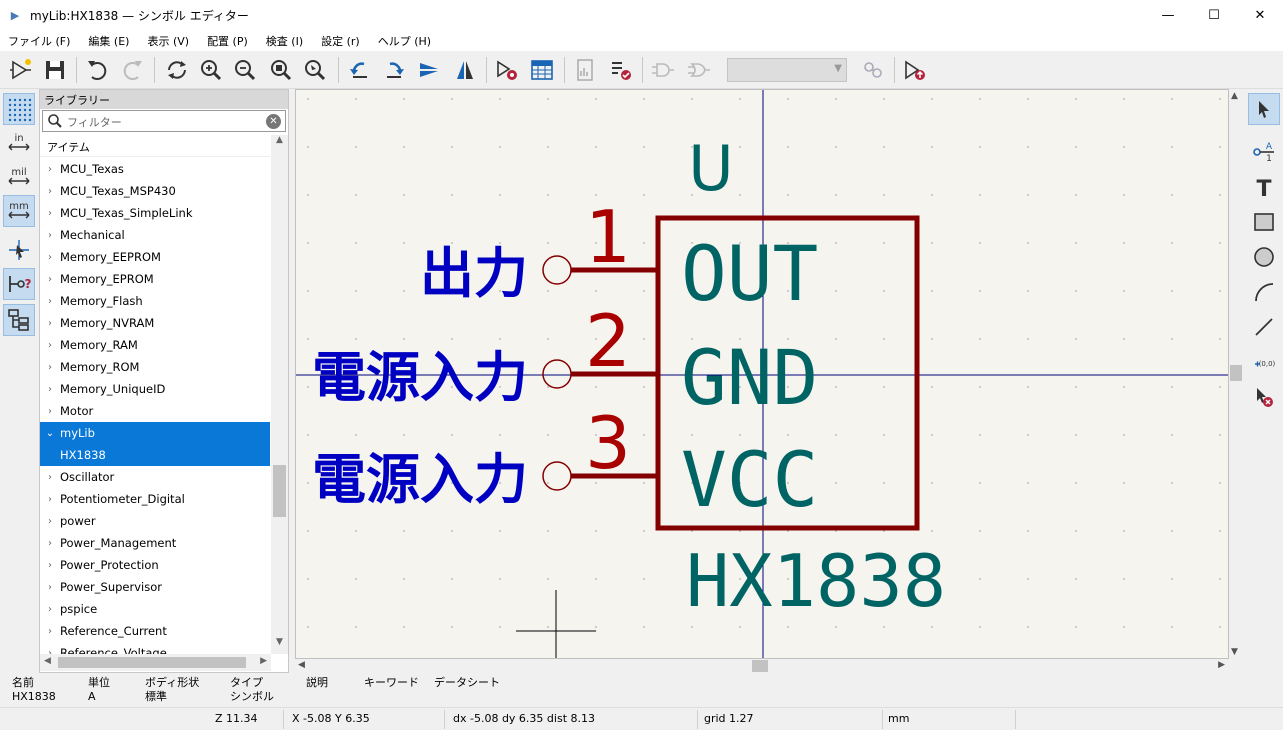 The width and height of the screenshot is (1283, 730). I want to click on add-pin-icon: A1, so click(1264, 151).